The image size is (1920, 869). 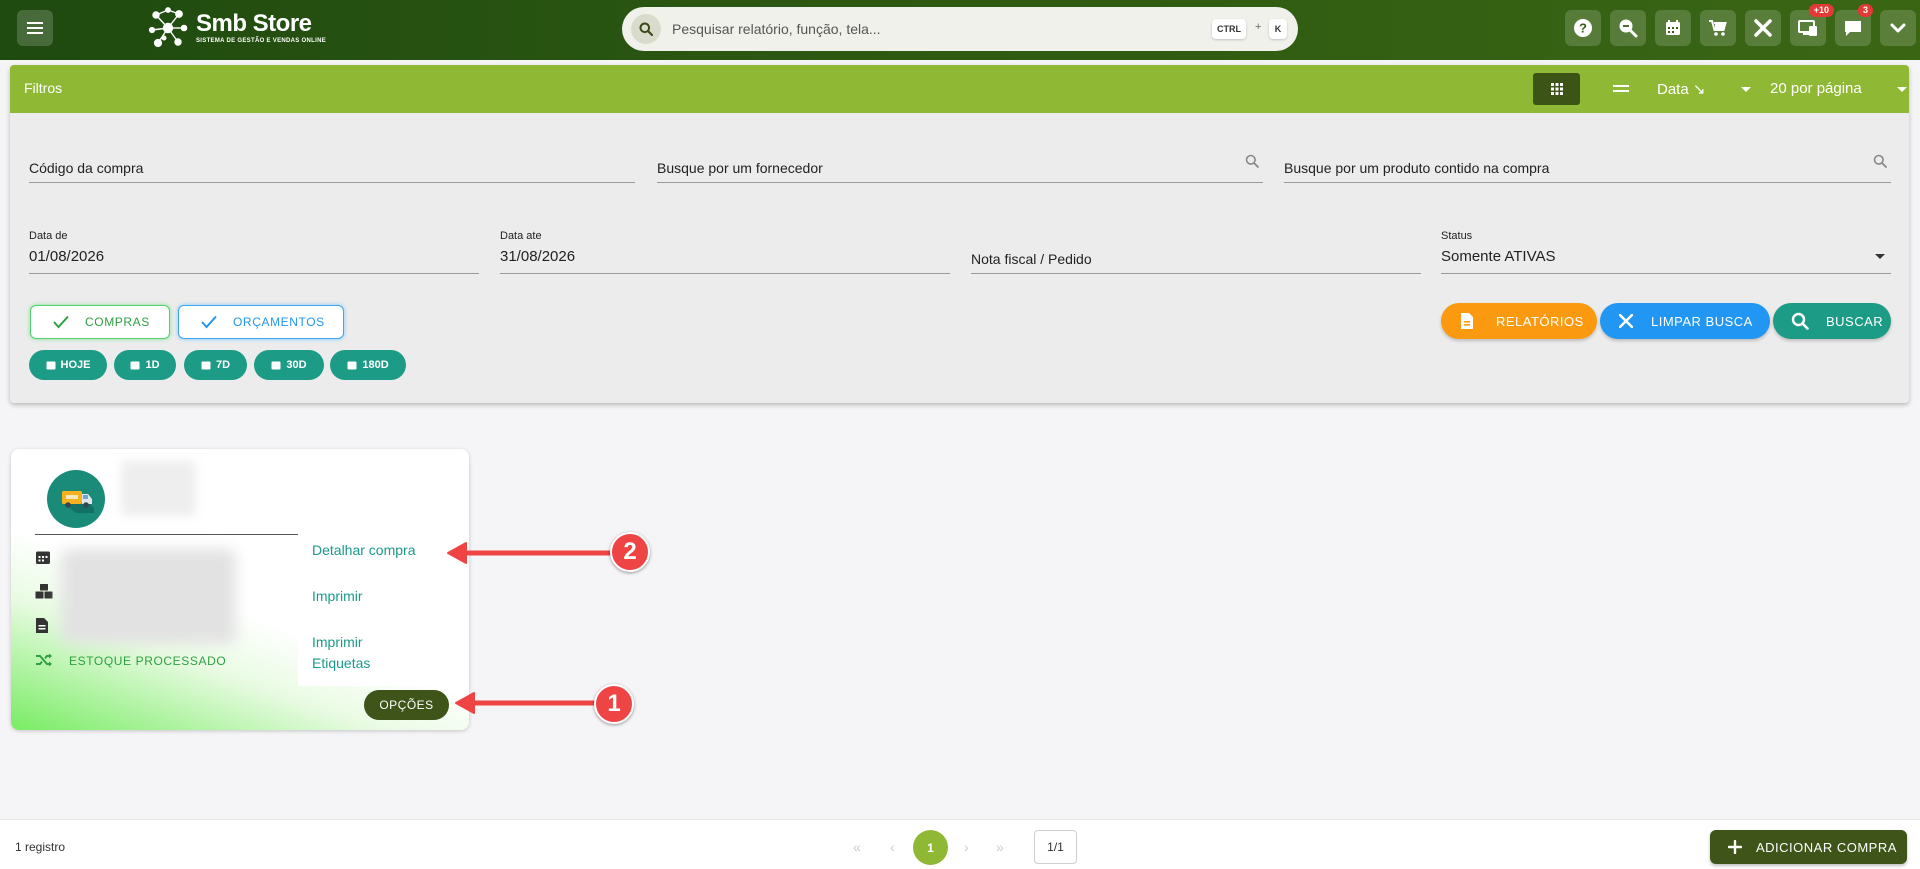 What do you see at coordinates (1898, 28) in the screenshot?
I see `user-menu-button` at bounding box center [1898, 28].